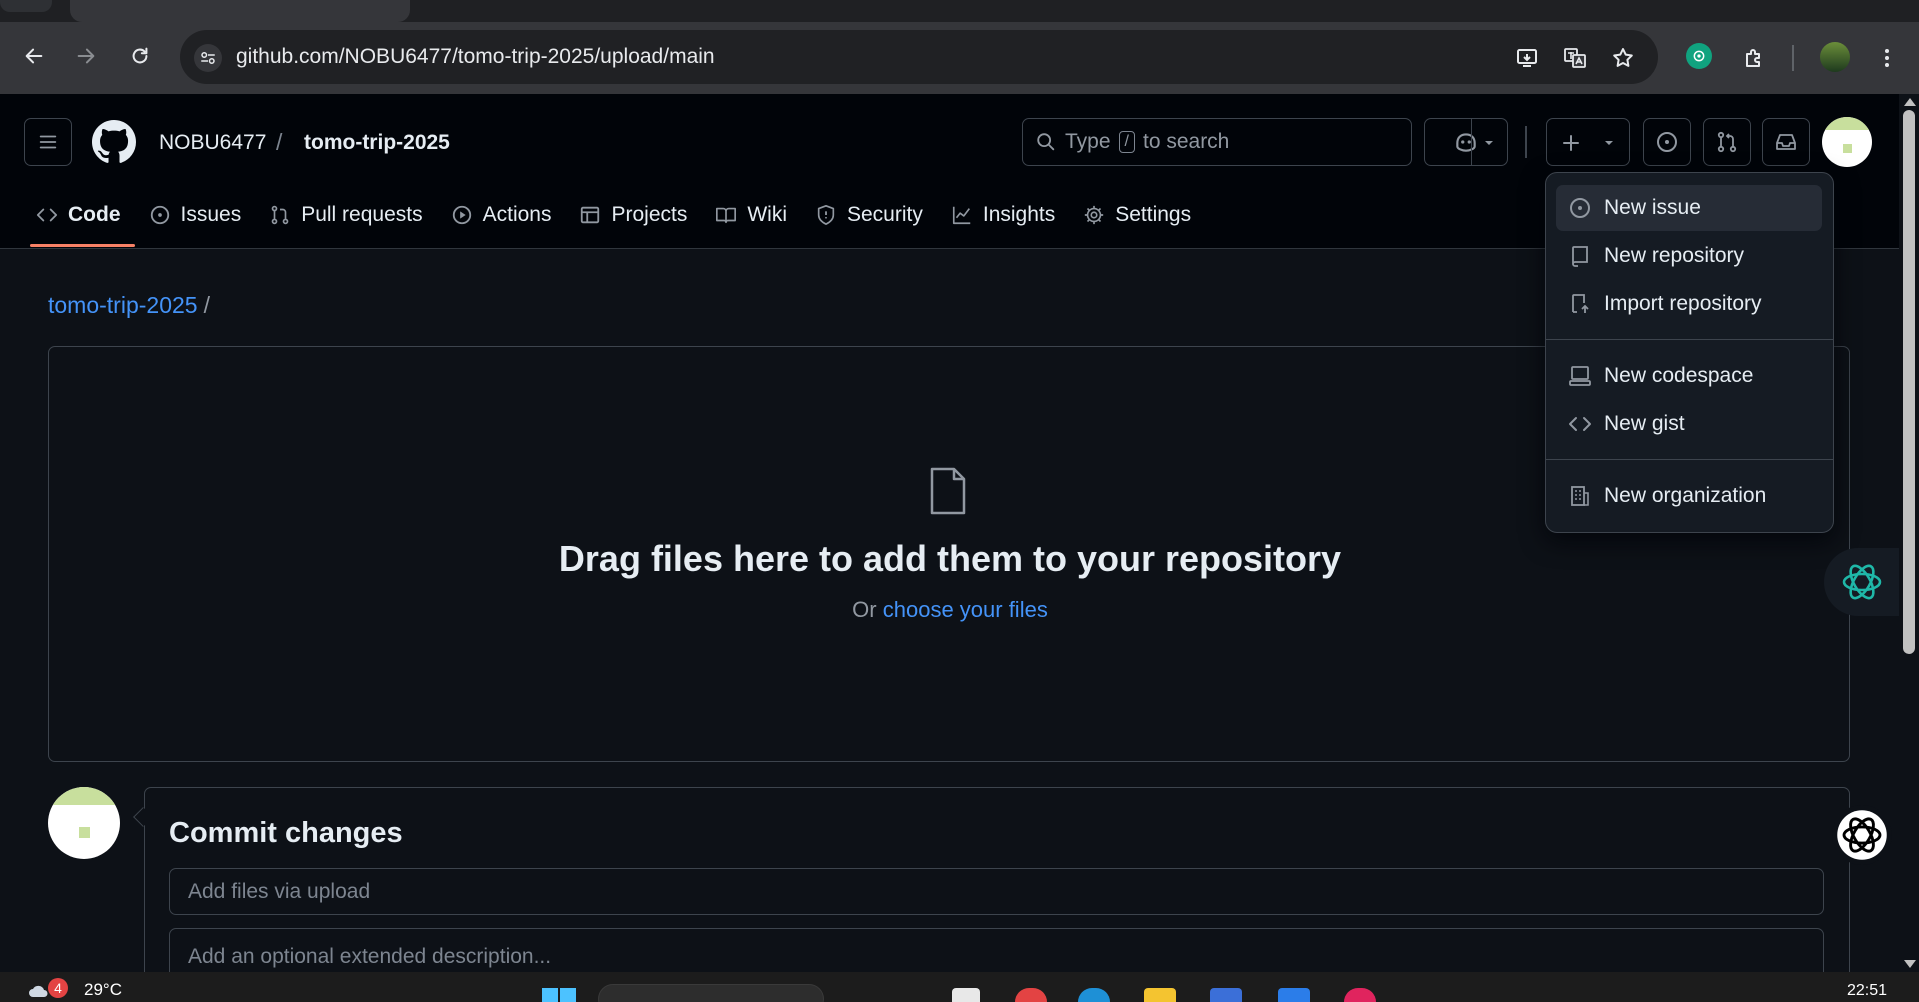 Image resolution: width=1919 pixels, height=1002 pixels. Describe the element at coordinates (140, 56) in the screenshot. I see `reload-icon` at that location.